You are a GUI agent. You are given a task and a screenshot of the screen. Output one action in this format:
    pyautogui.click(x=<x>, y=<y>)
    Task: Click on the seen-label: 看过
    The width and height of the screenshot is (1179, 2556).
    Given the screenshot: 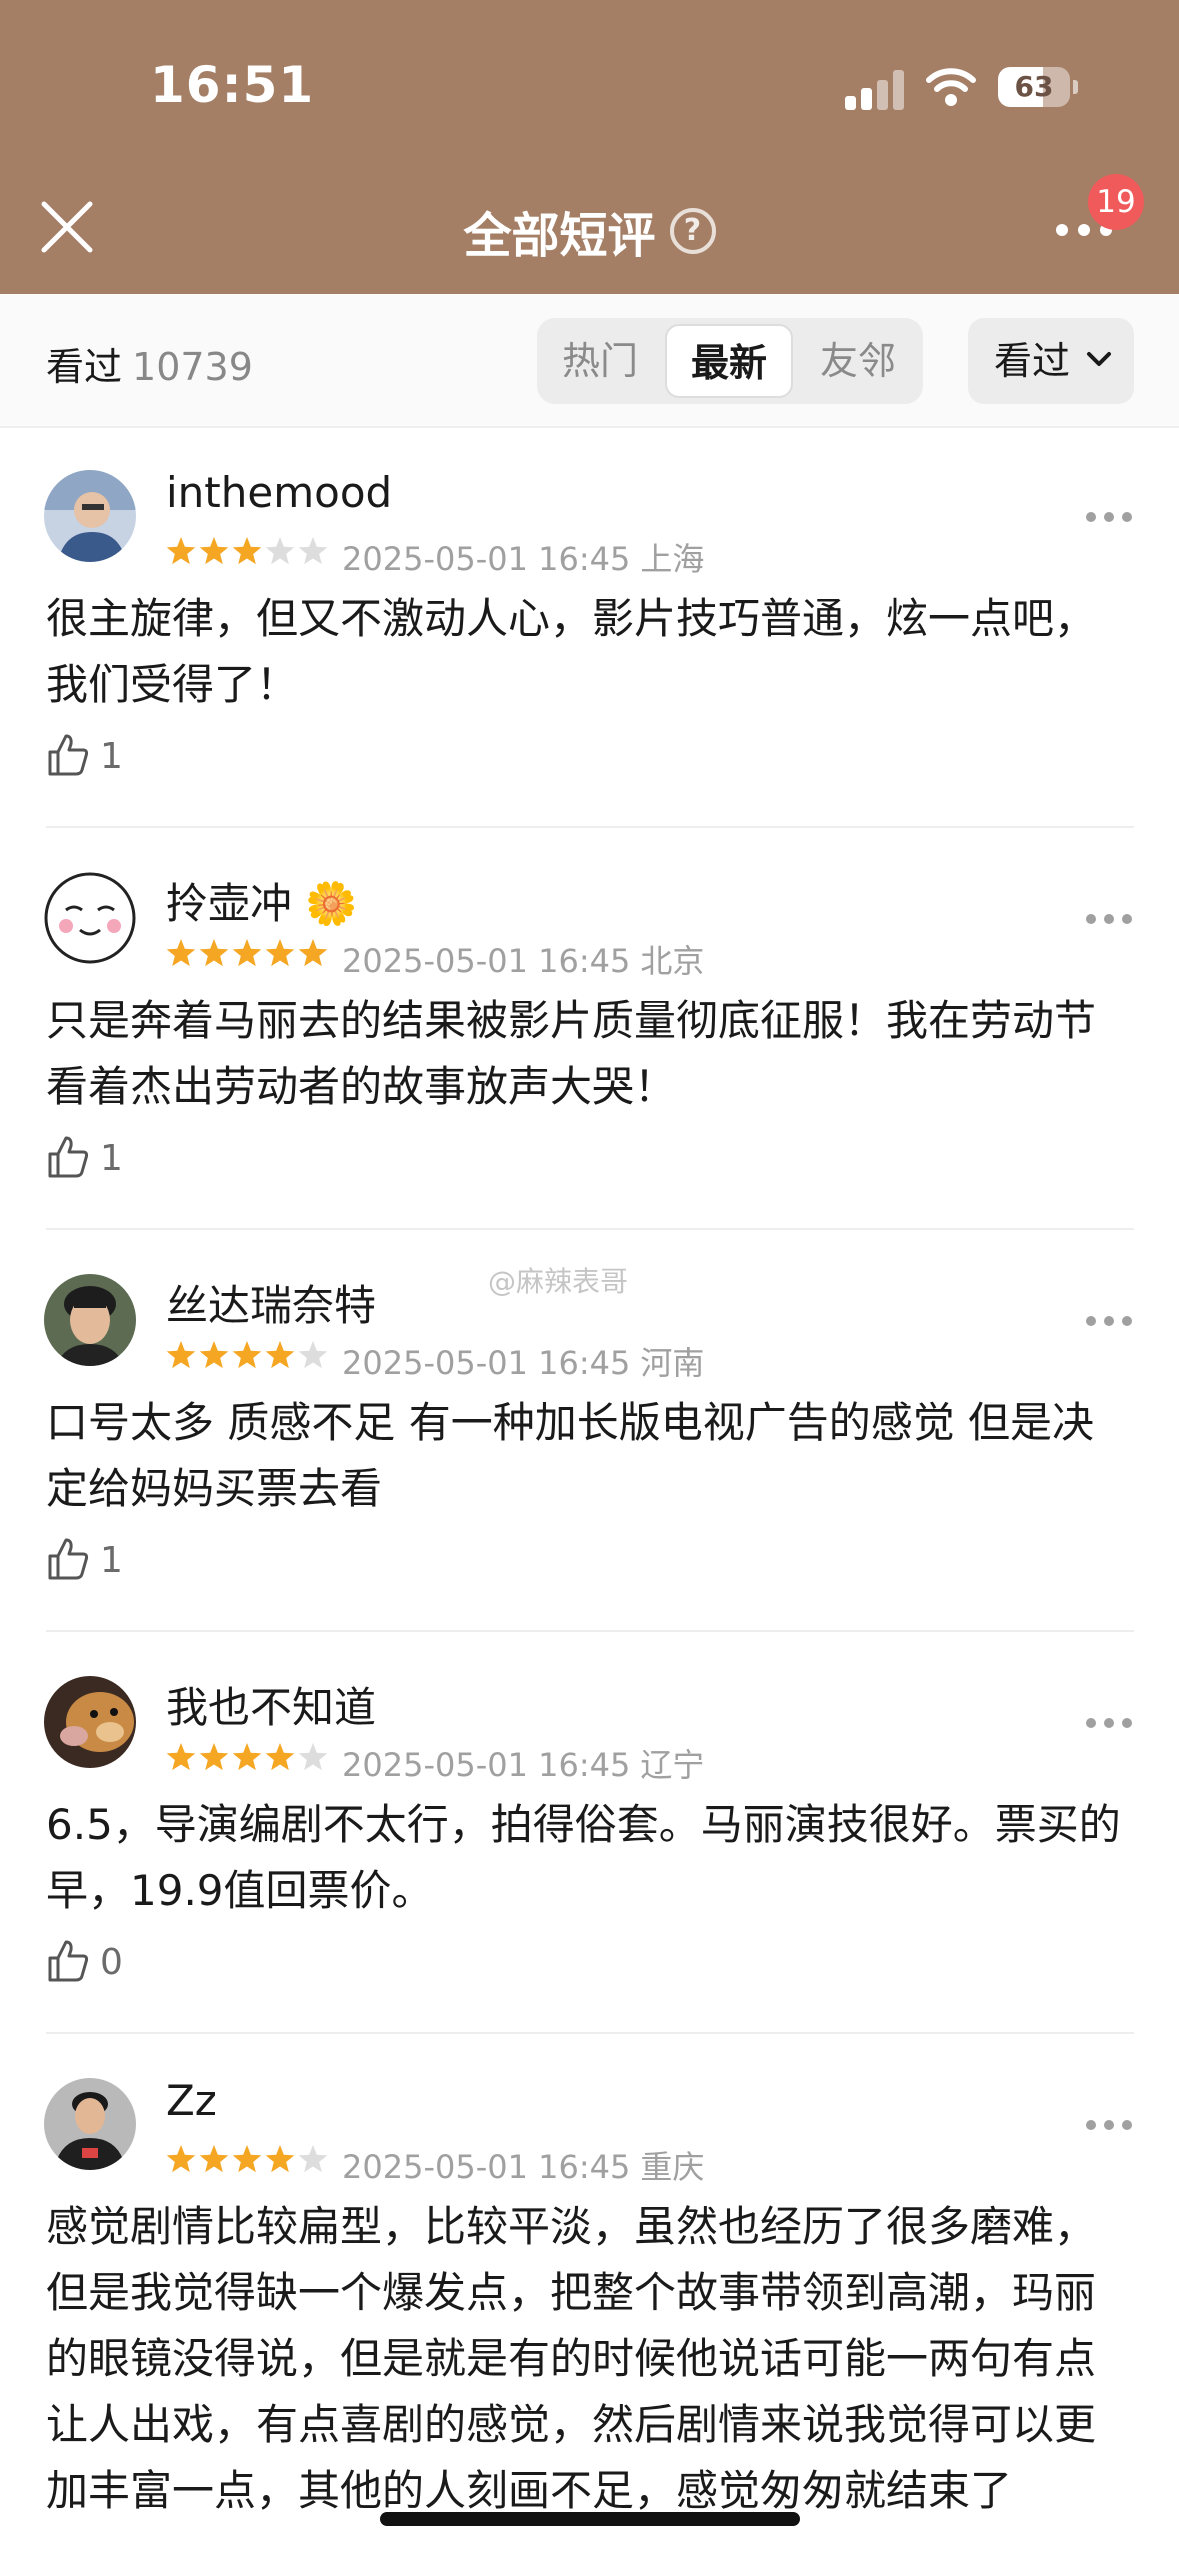 What is the action you would take?
    pyautogui.click(x=84, y=367)
    